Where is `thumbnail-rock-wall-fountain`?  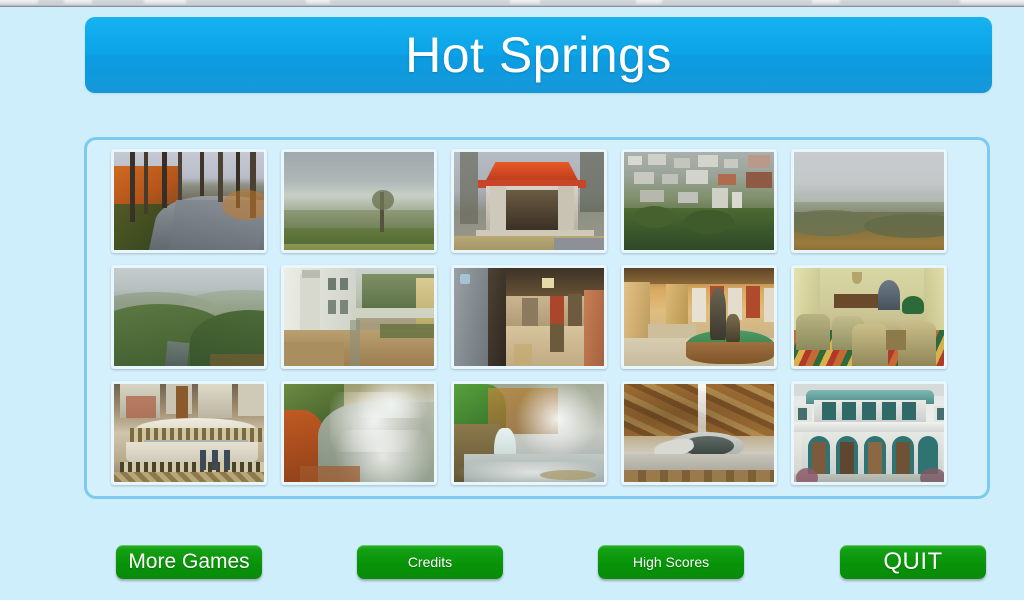
thumbnail-rock-wall-fountain is located at coordinates (699, 433).